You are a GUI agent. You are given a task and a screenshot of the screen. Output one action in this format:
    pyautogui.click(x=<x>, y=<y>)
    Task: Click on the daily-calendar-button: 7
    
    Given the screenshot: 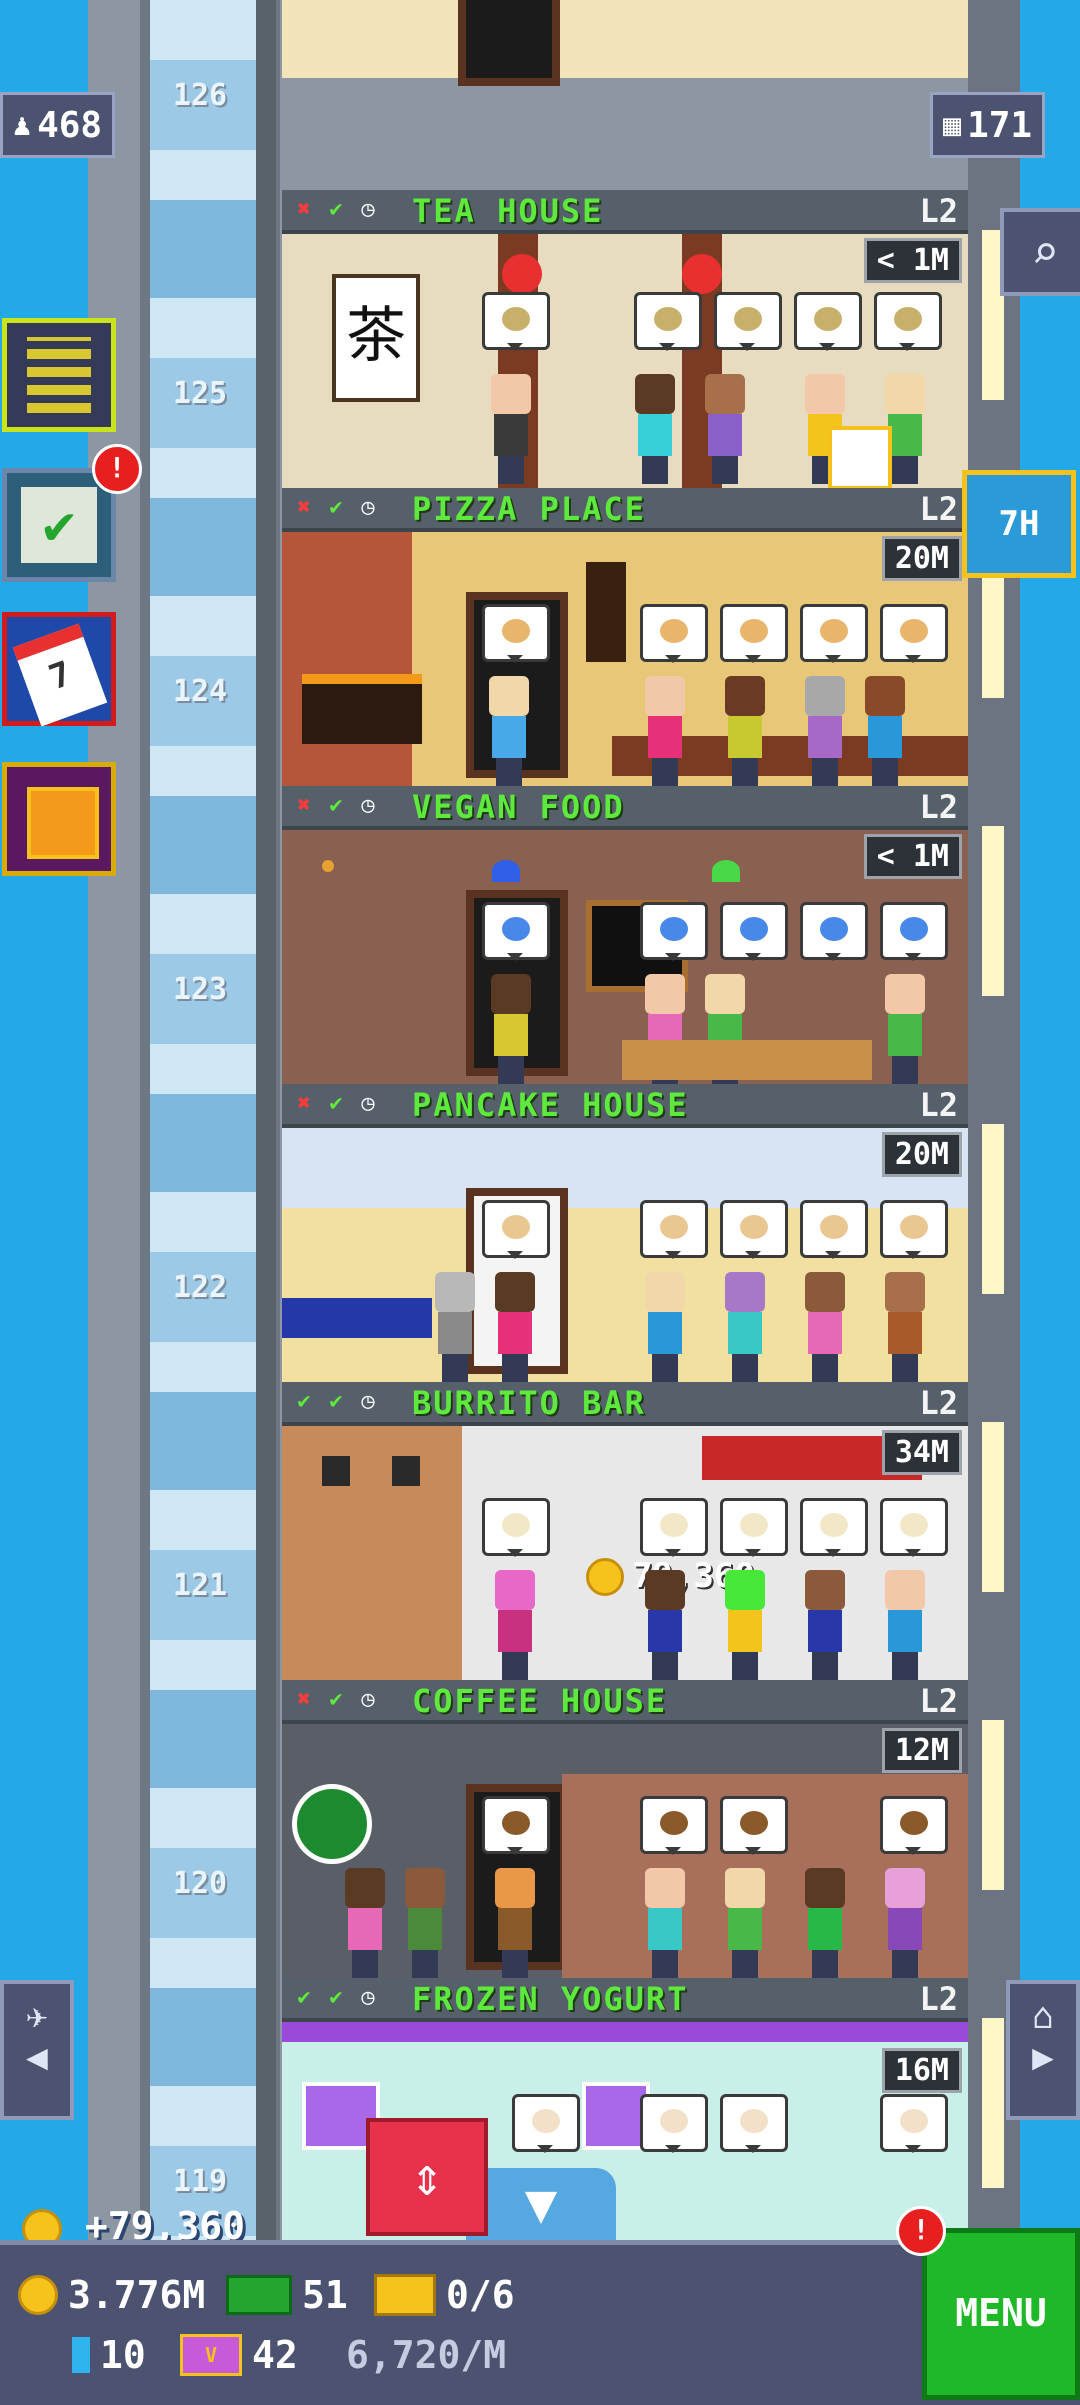 What is the action you would take?
    pyautogui.click(x=59, y=669)
    